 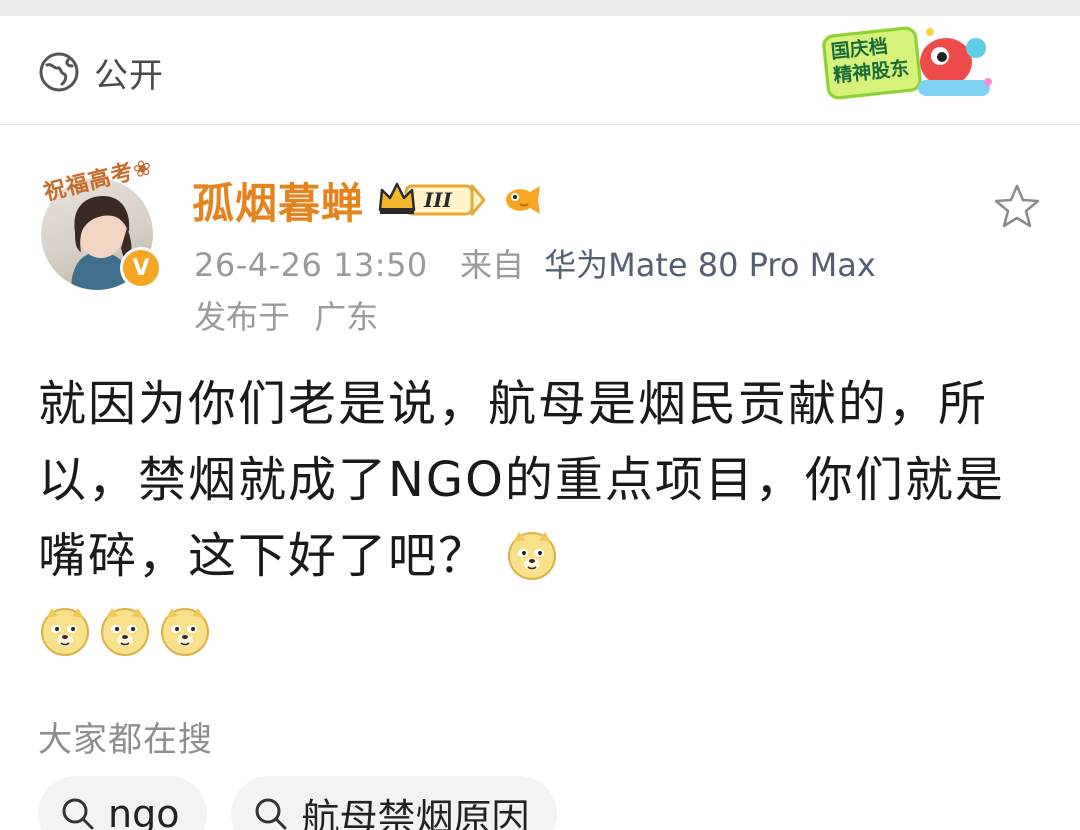 I want to click on device-link: 华为Mate 80 Pro Max, so click(x=710, y=265).